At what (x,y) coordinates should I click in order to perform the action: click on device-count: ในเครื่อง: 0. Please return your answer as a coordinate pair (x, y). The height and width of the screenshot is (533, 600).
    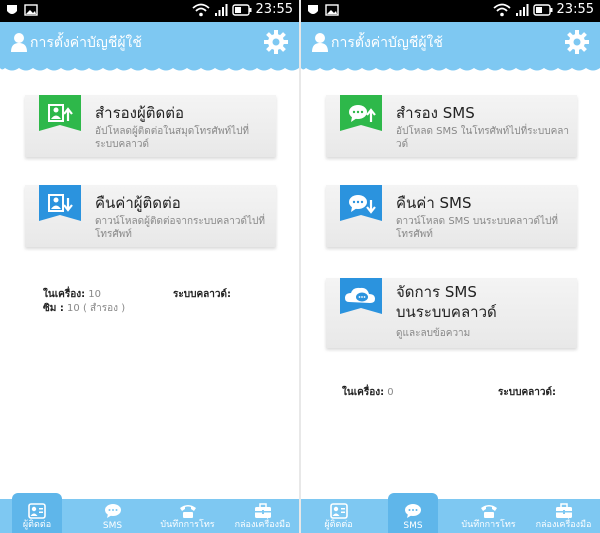
    Looking at the image, I should click on (368, 392).